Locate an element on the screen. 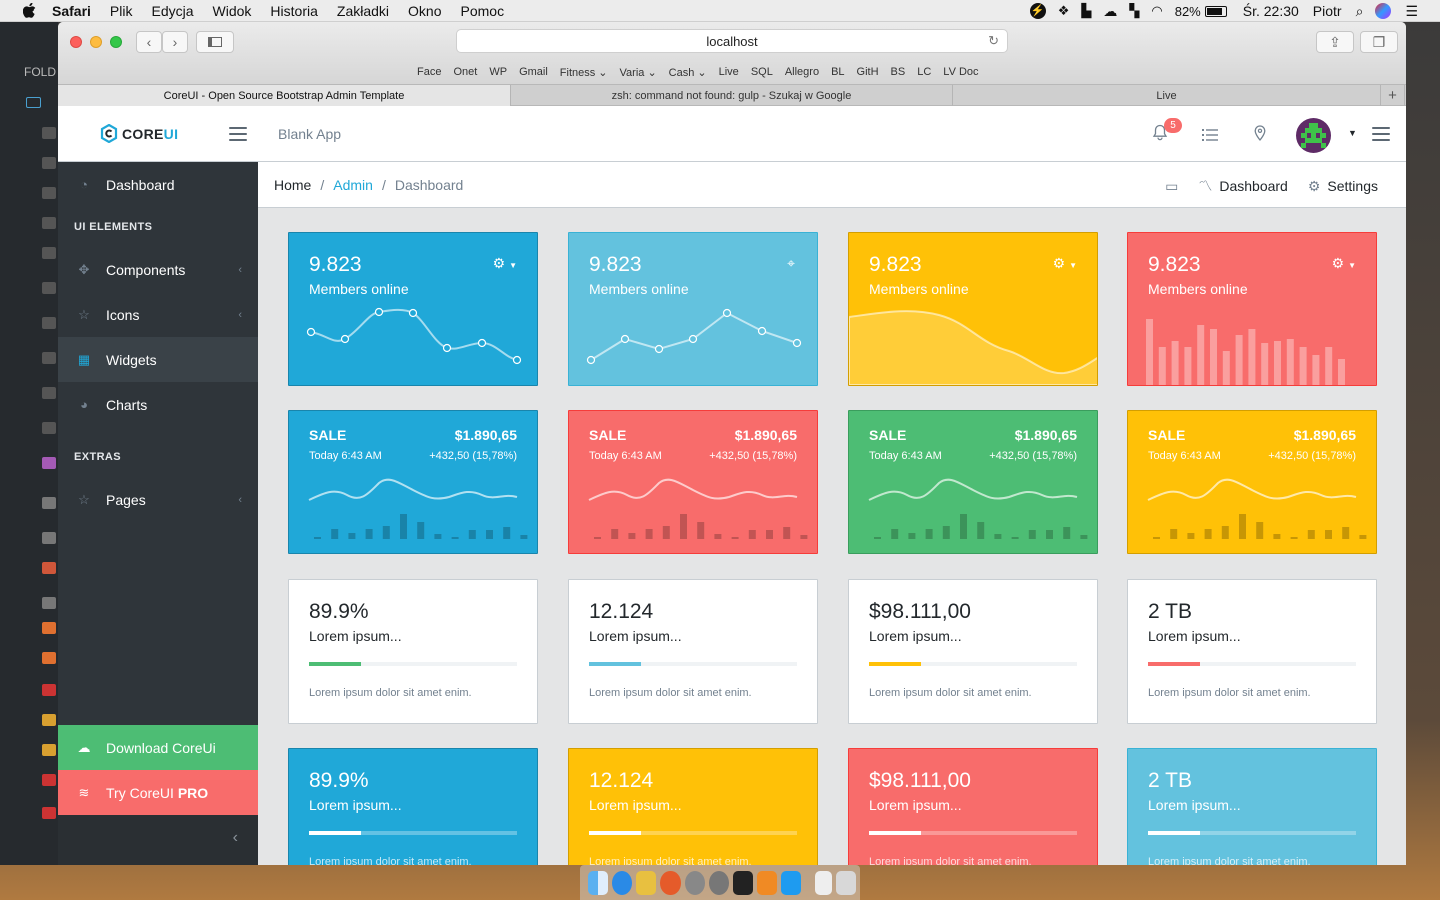 This screenshot has height=900, width=1440. sidebar-item-widgets: ▦ Widgets is located at coordinates (158, 359).